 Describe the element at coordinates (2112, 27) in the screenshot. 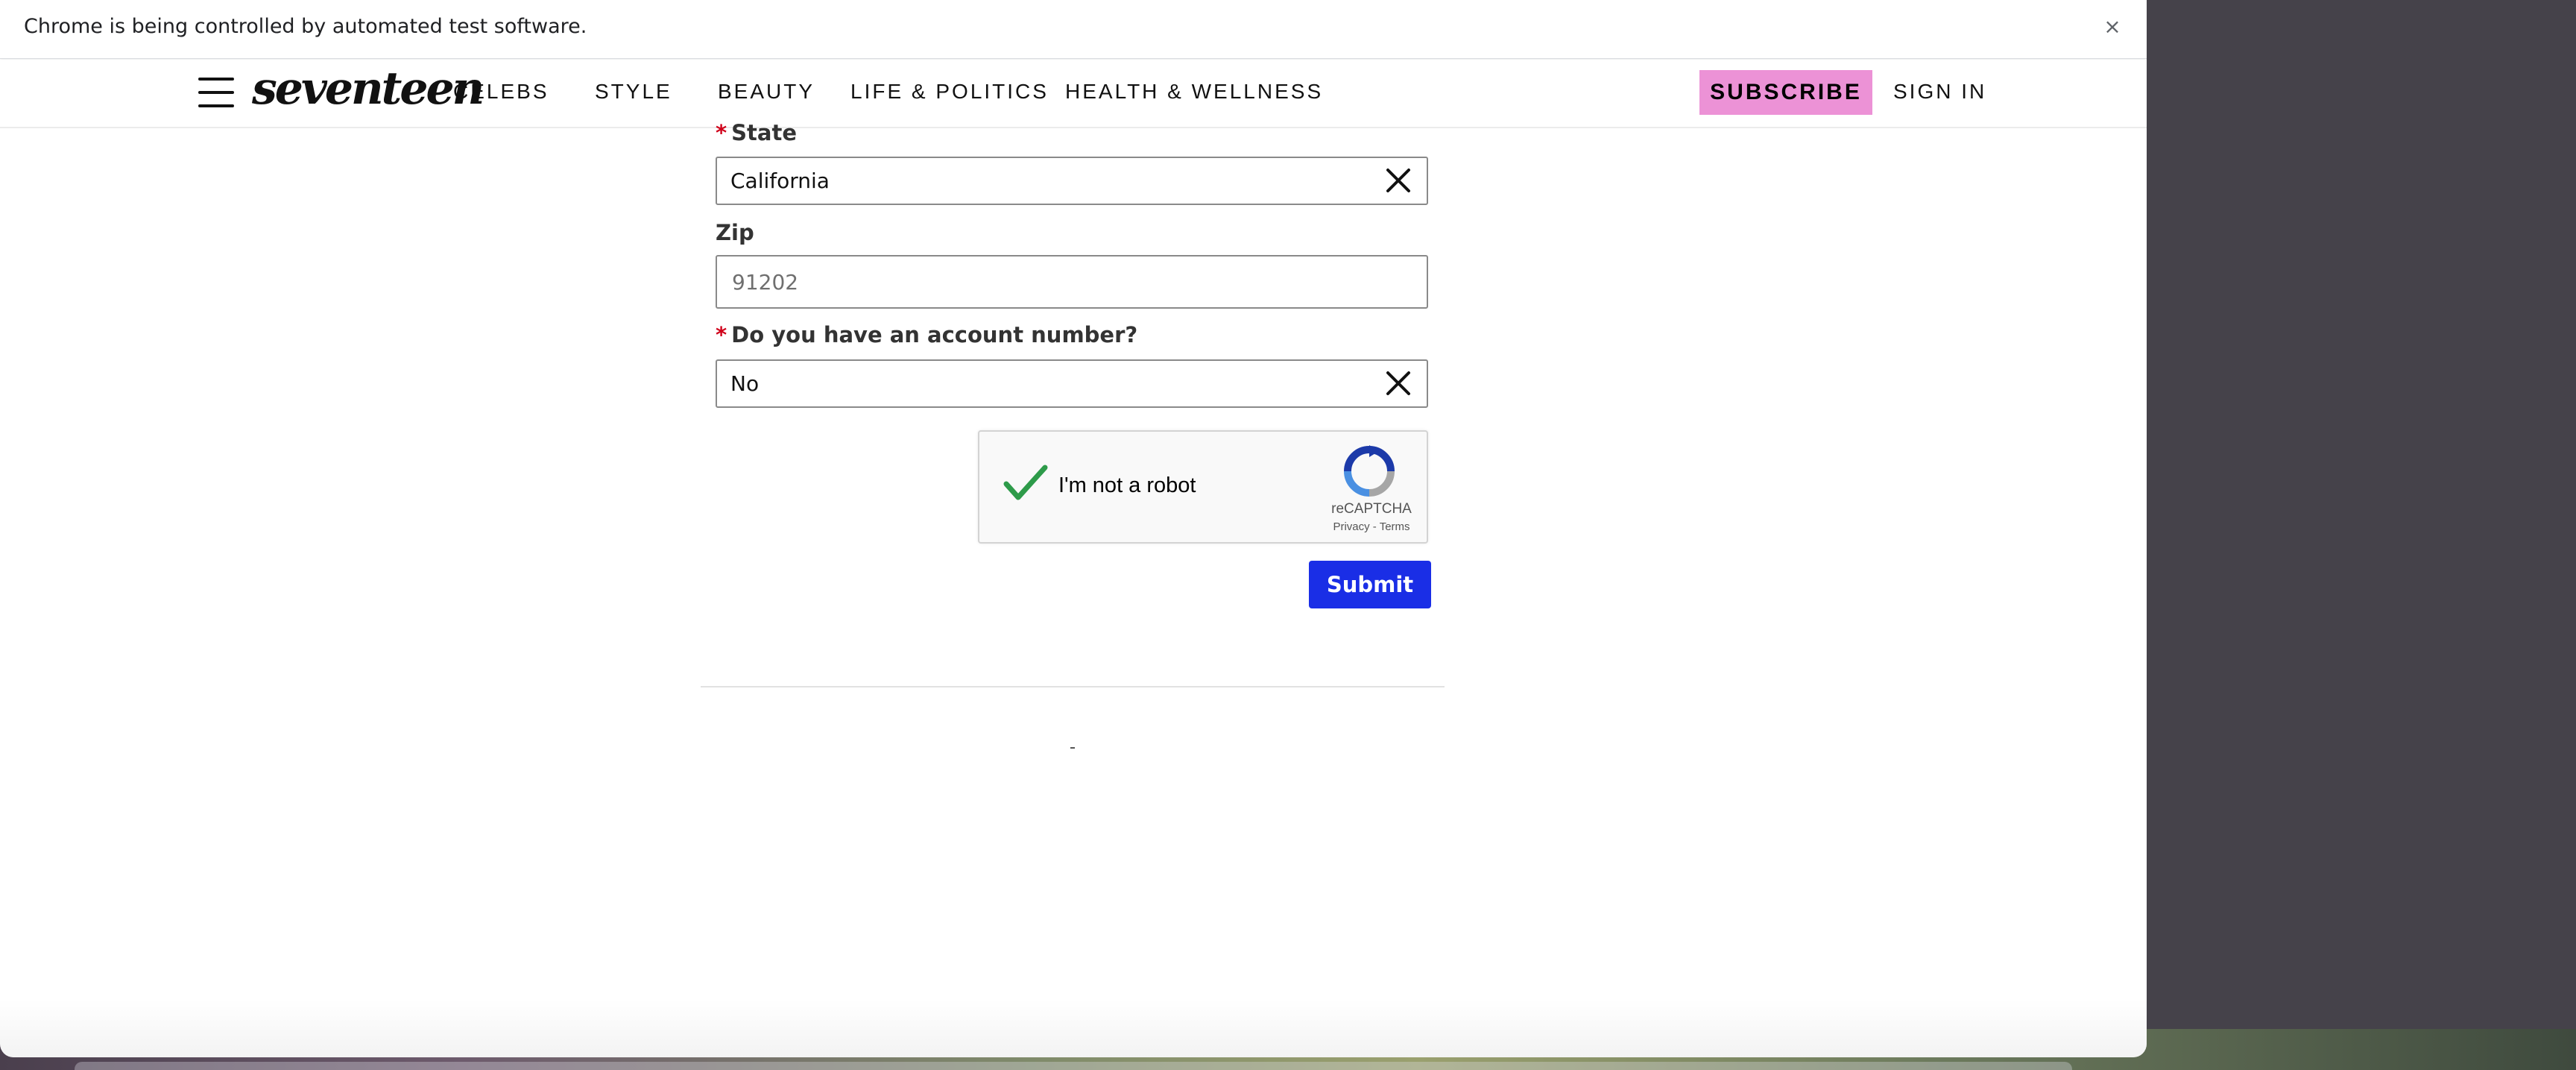

I see `infobar-close-icon: ×` at that location.